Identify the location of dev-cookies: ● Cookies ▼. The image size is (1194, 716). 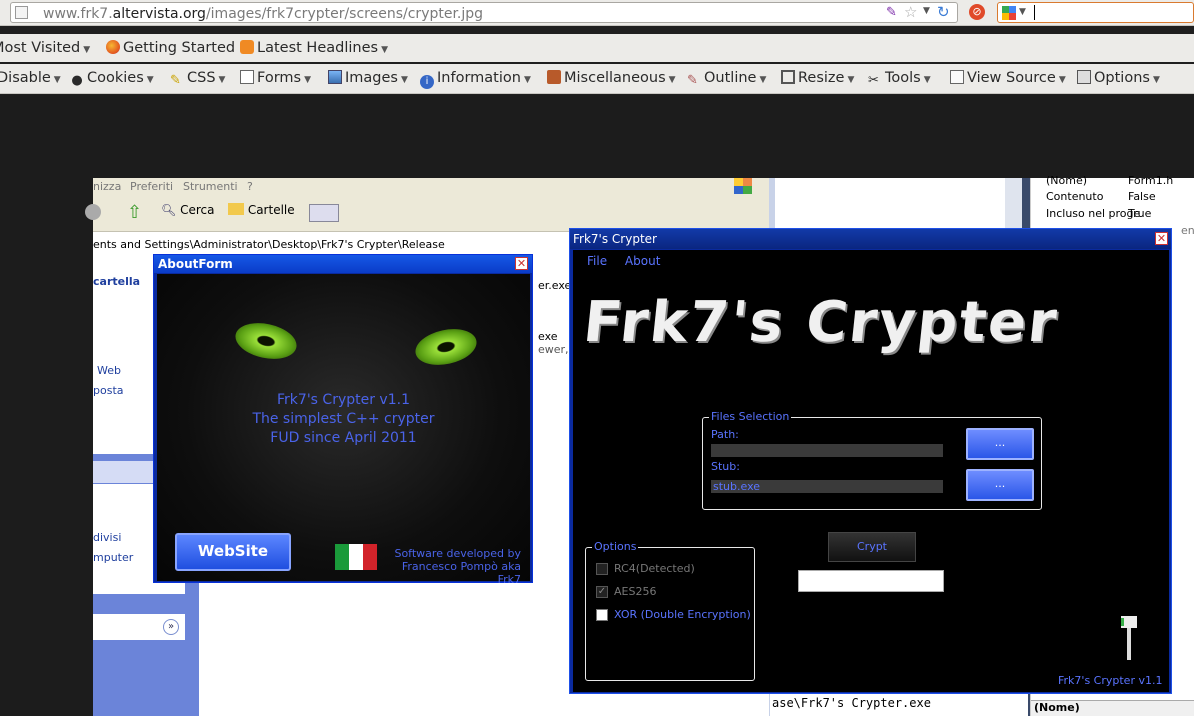
(111, 79).